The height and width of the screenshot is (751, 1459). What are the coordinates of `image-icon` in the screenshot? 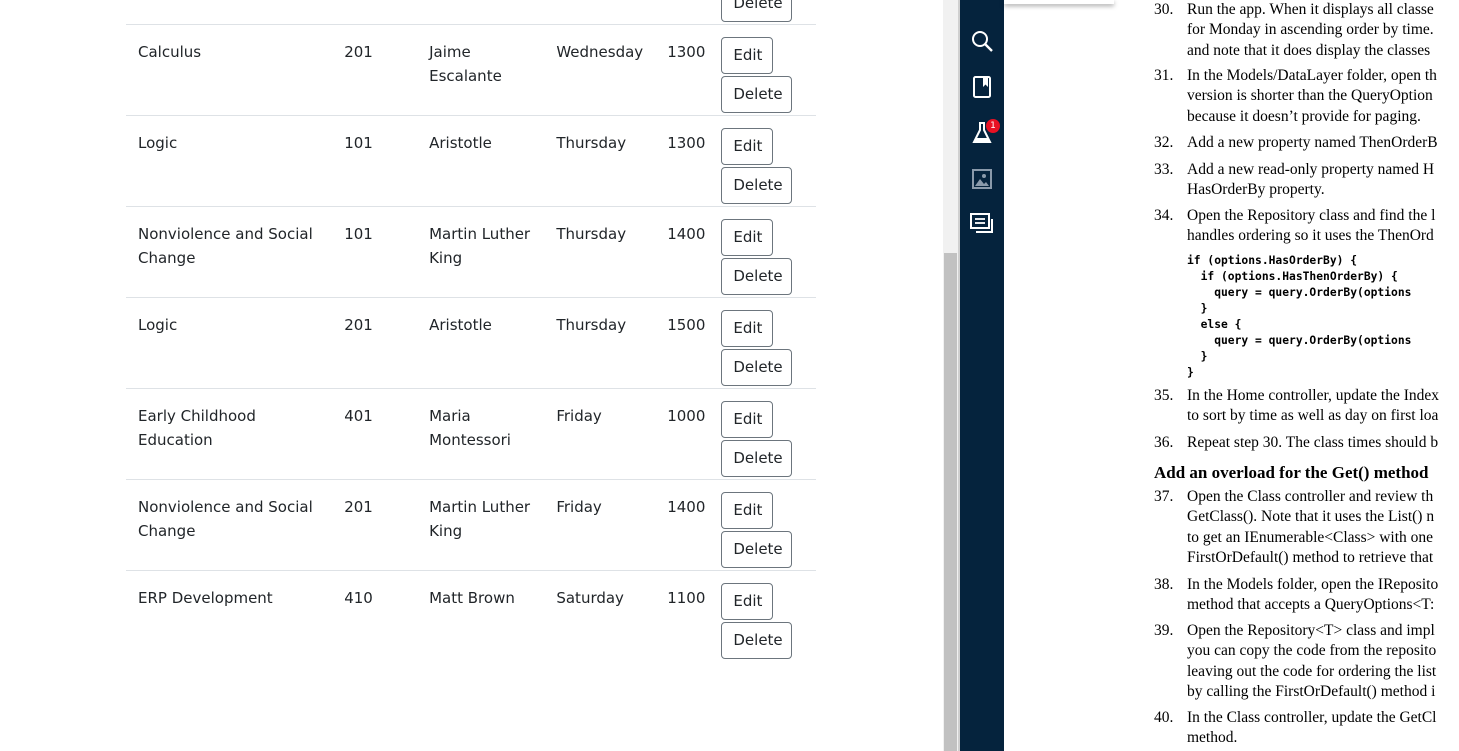 It's located at (982, 179).